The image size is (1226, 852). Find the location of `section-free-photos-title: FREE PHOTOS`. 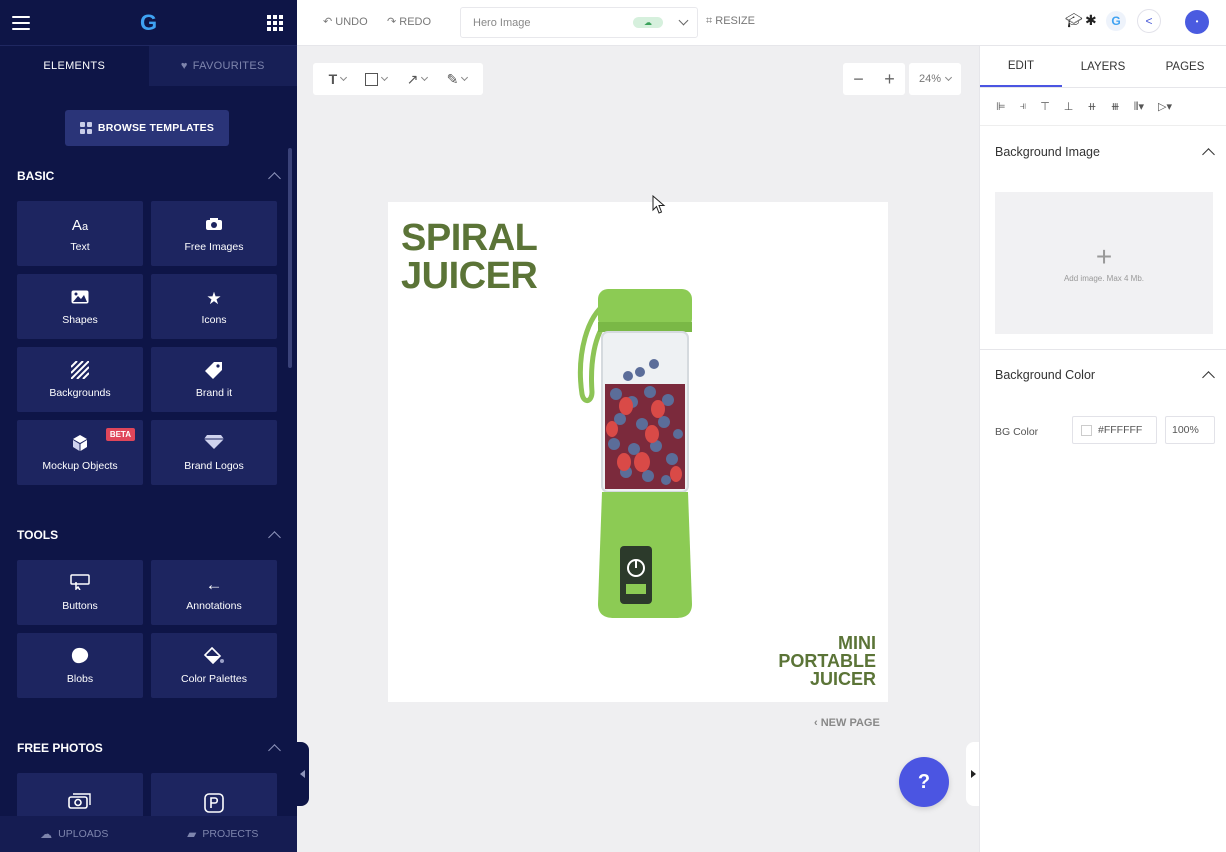

section-free-photos-title: FREE PHOTOS is located at coordinates (60, 748).